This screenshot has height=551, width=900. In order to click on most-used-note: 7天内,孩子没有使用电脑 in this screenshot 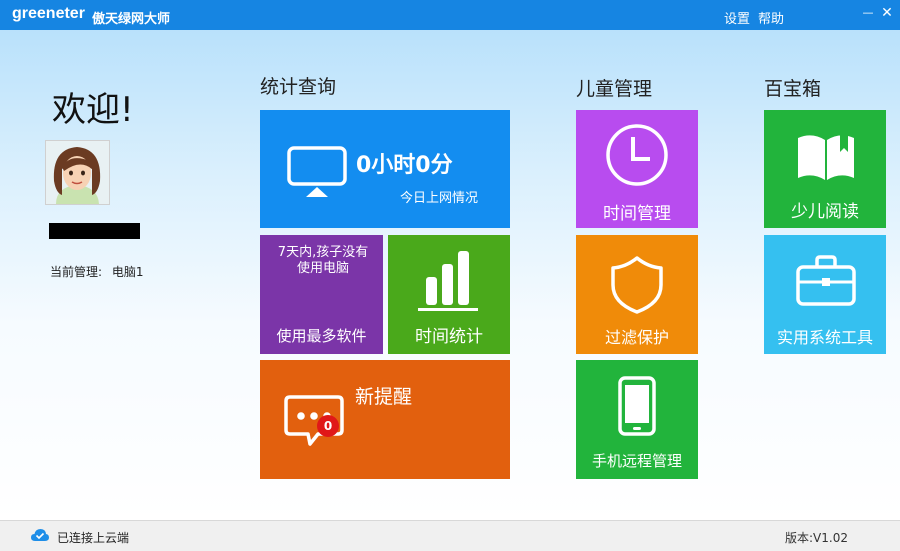, I will do `click(323, 260)`.